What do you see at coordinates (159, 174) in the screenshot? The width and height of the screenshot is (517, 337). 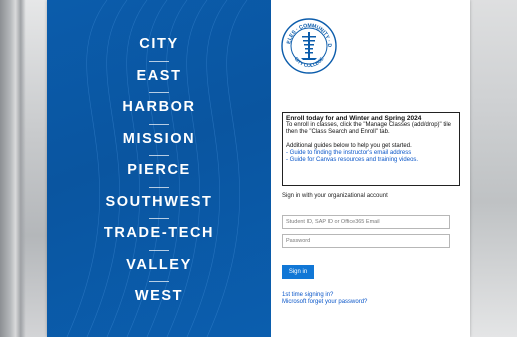 I see `college-pierce: PIERCE` at bounding box center [159, 174].